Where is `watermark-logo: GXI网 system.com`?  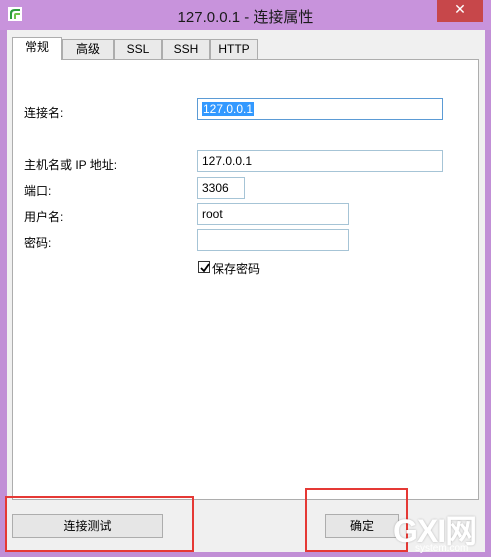
watermark-logo: GXI网 system.com is located at coordinates (441, 531).